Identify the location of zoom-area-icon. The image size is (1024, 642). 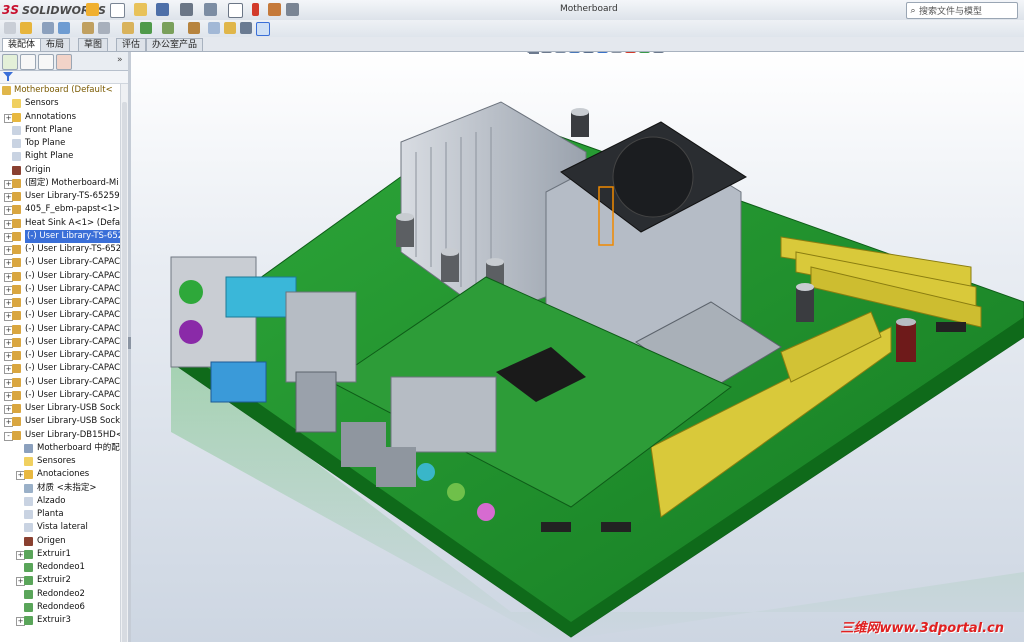
(546, 52).